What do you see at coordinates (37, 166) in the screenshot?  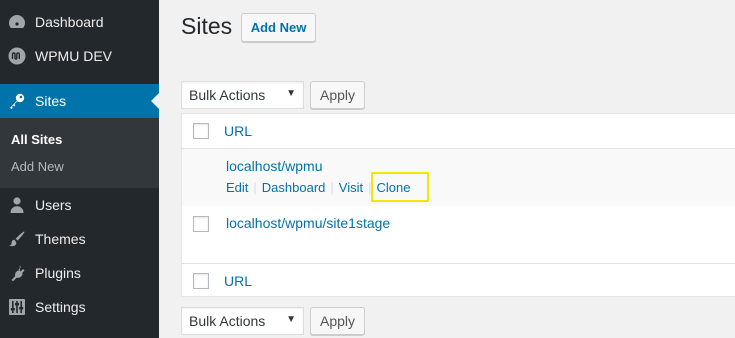 I see `submenu-add-new: Add New` at bounding box center [37, 166].